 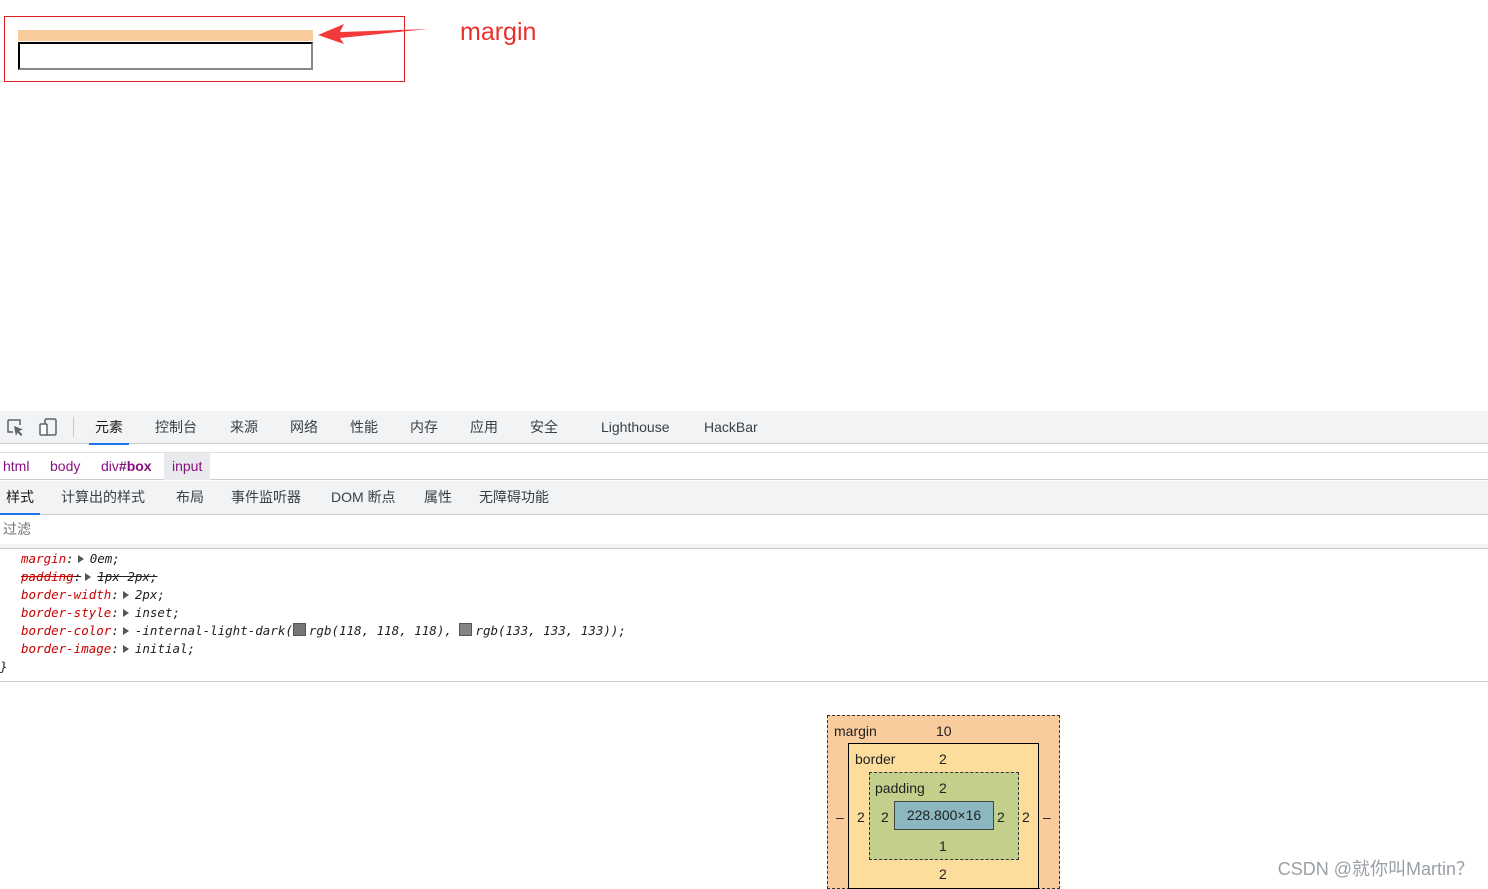 I want to click on property-value: 2px;, so click(x=150, y=594).